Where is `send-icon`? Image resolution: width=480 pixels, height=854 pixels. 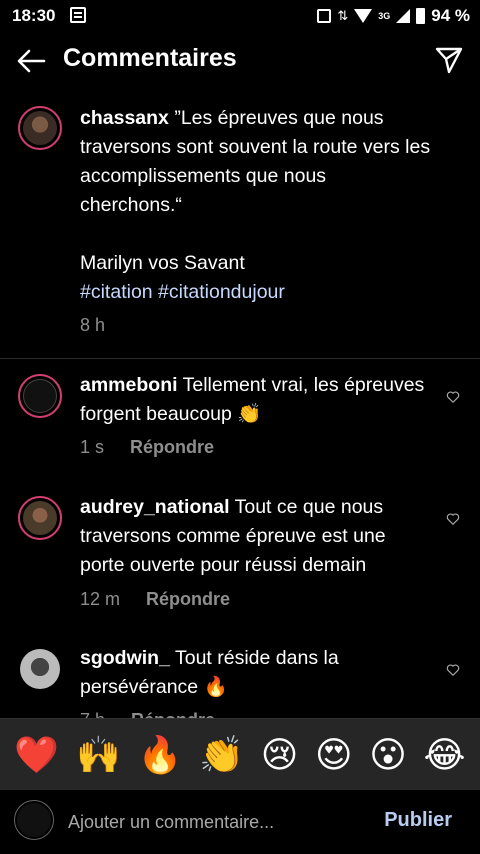 send-icon is located at coordinates (449, 60).